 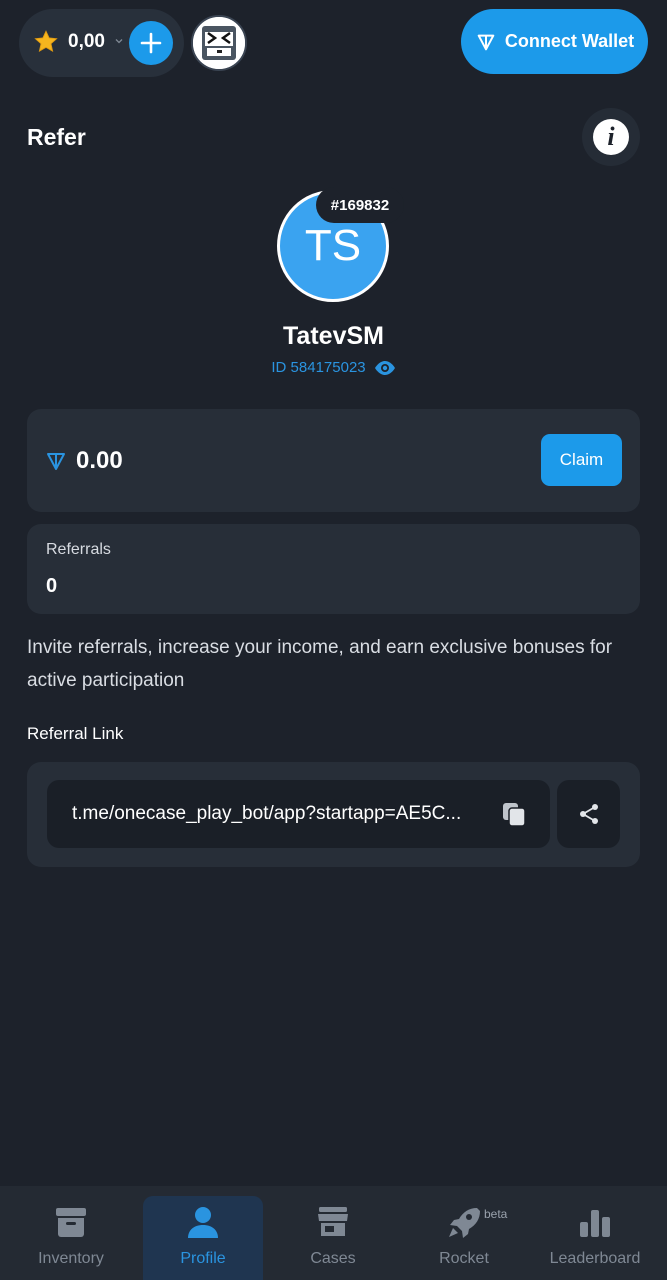 I want to click on top-bar: 0,00 Connect Wallet, so click(x=333, y=44).